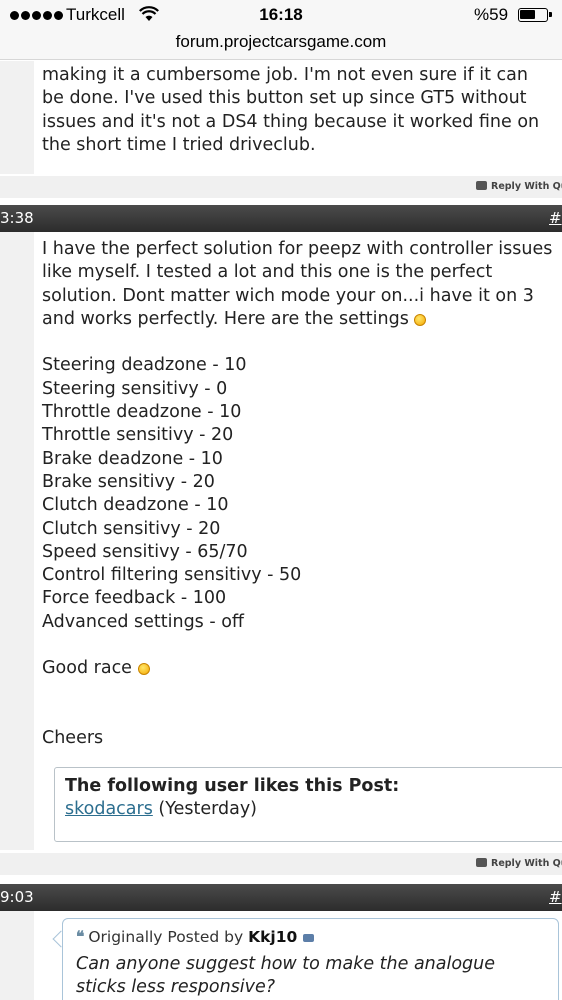 This screenshot has width=562, height=1000. I want to click on url-text: forum.projectcarsgame.com, so click(281, 41).